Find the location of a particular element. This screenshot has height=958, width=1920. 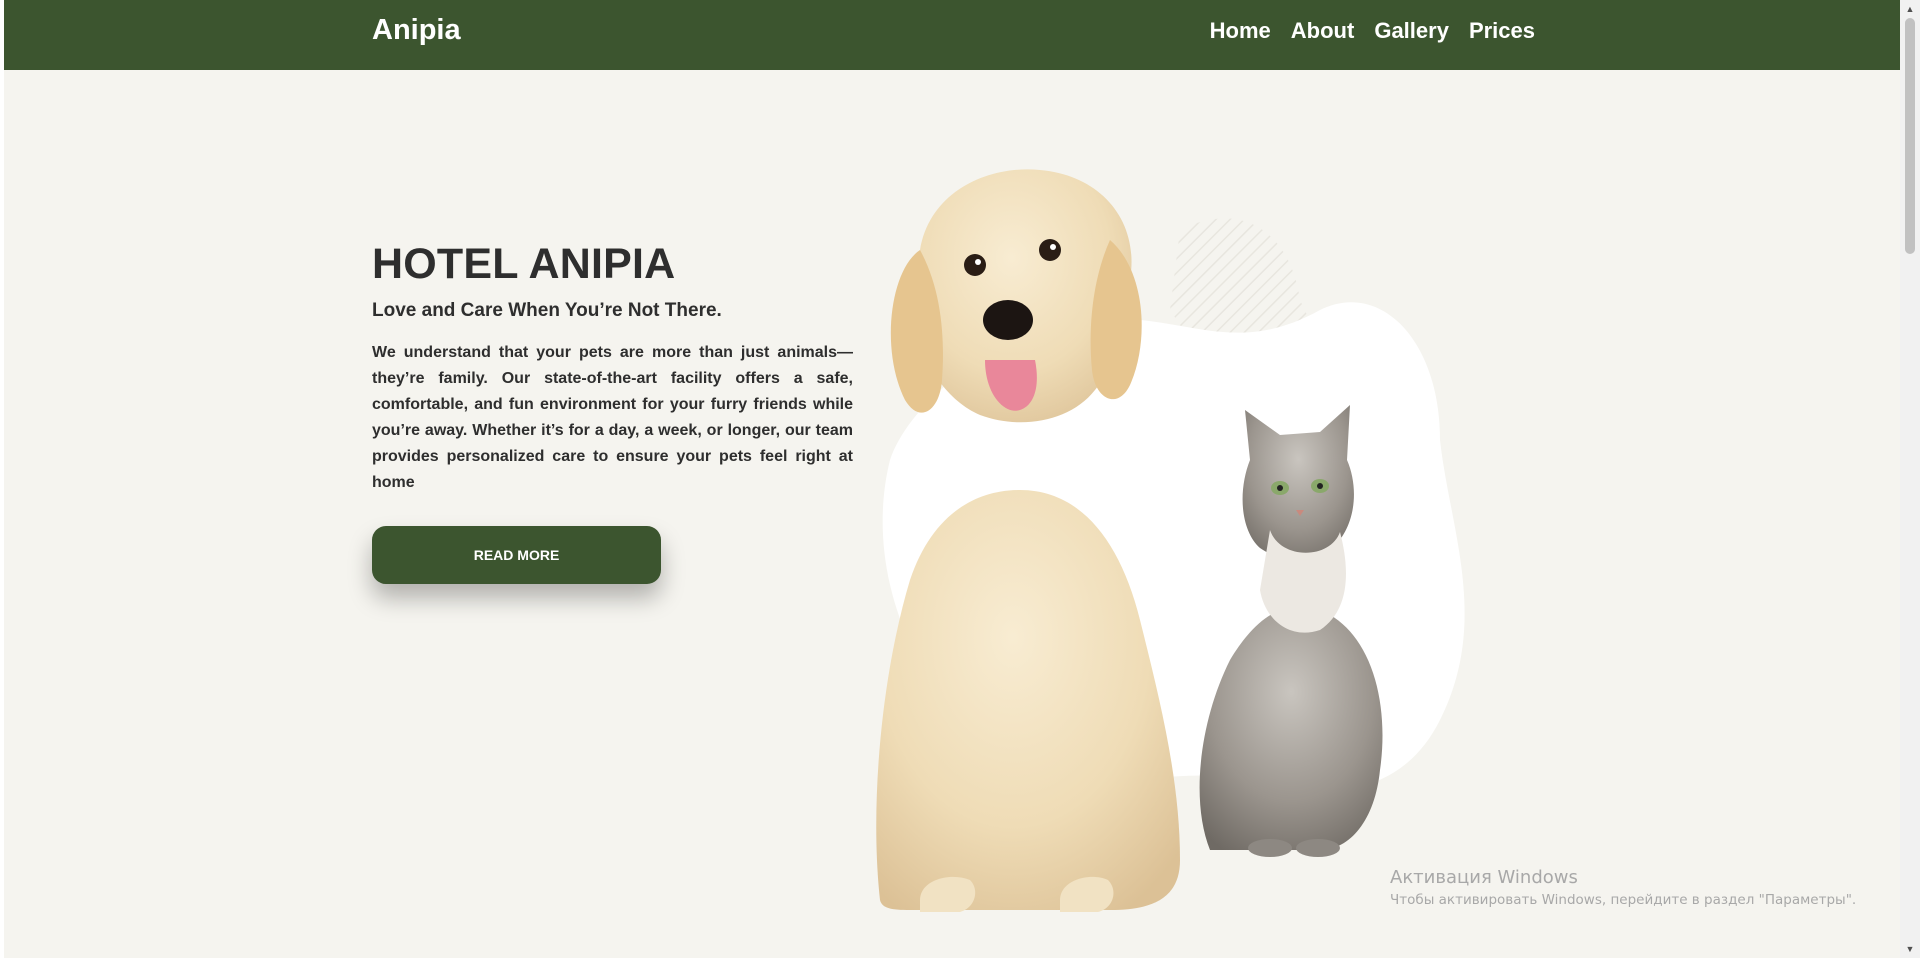

scrollbar-thumb is located at coordinates (1910, 136).